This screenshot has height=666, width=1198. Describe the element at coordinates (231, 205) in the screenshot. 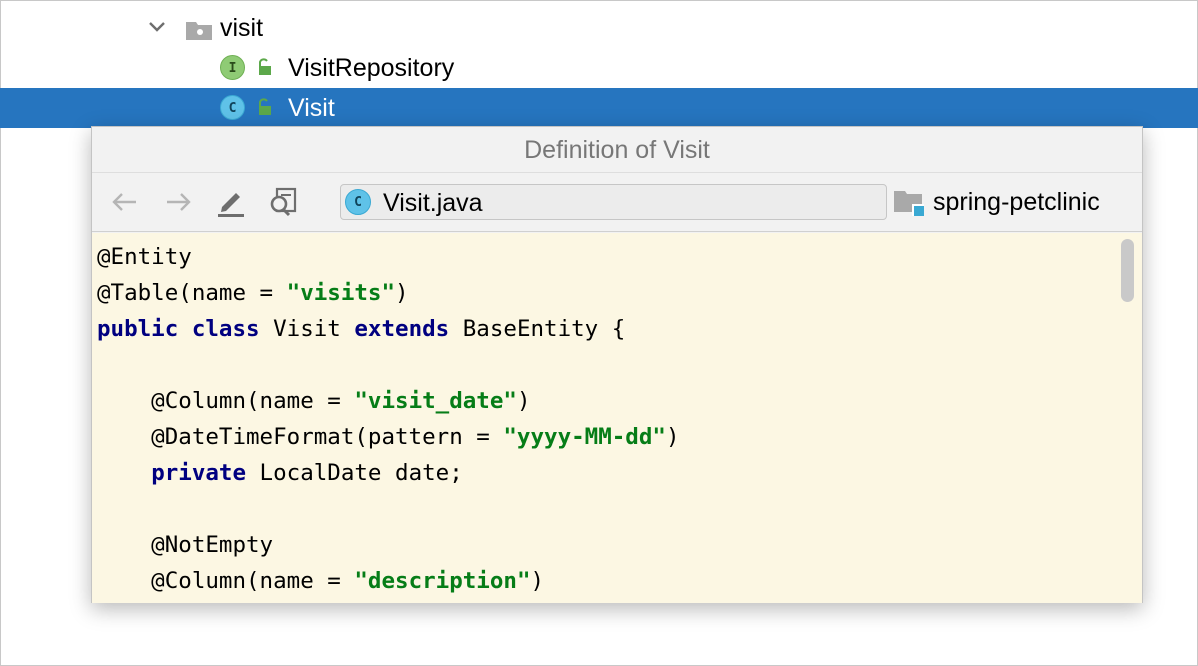

I see `pencil-icon` at that location.